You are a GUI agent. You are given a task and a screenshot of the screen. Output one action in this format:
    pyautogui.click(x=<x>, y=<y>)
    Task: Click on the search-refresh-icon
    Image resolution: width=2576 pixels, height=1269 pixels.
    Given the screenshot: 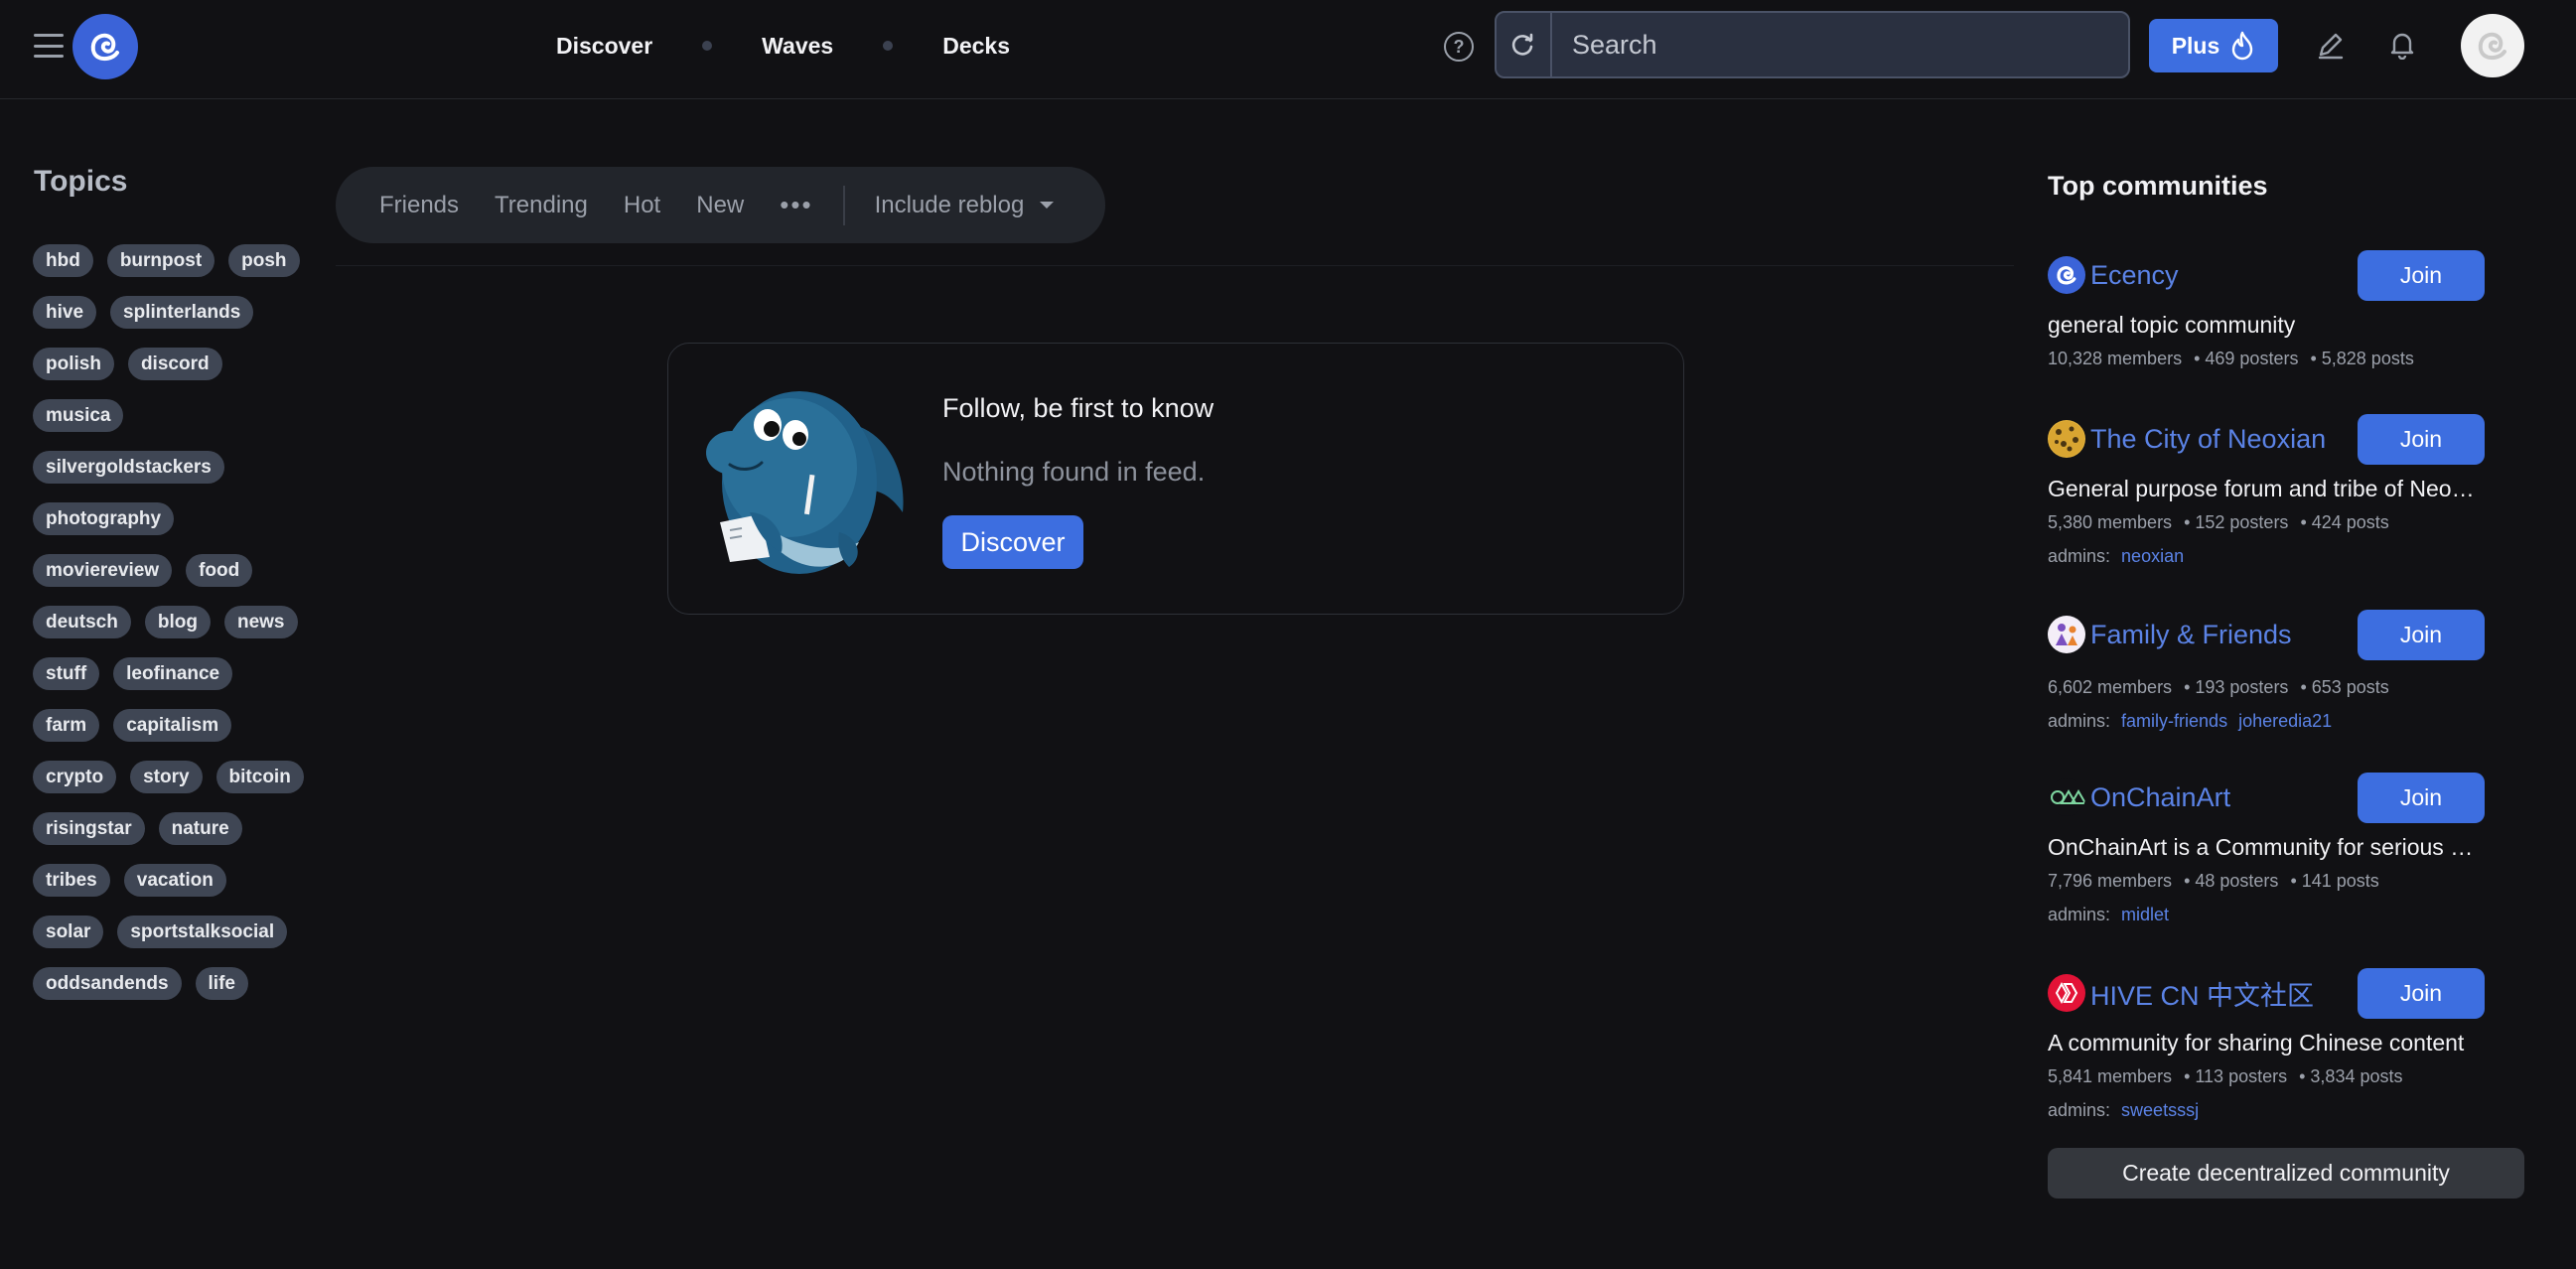 What is the action you would take?
    pyautogui.click(x=1525, y=44)
    